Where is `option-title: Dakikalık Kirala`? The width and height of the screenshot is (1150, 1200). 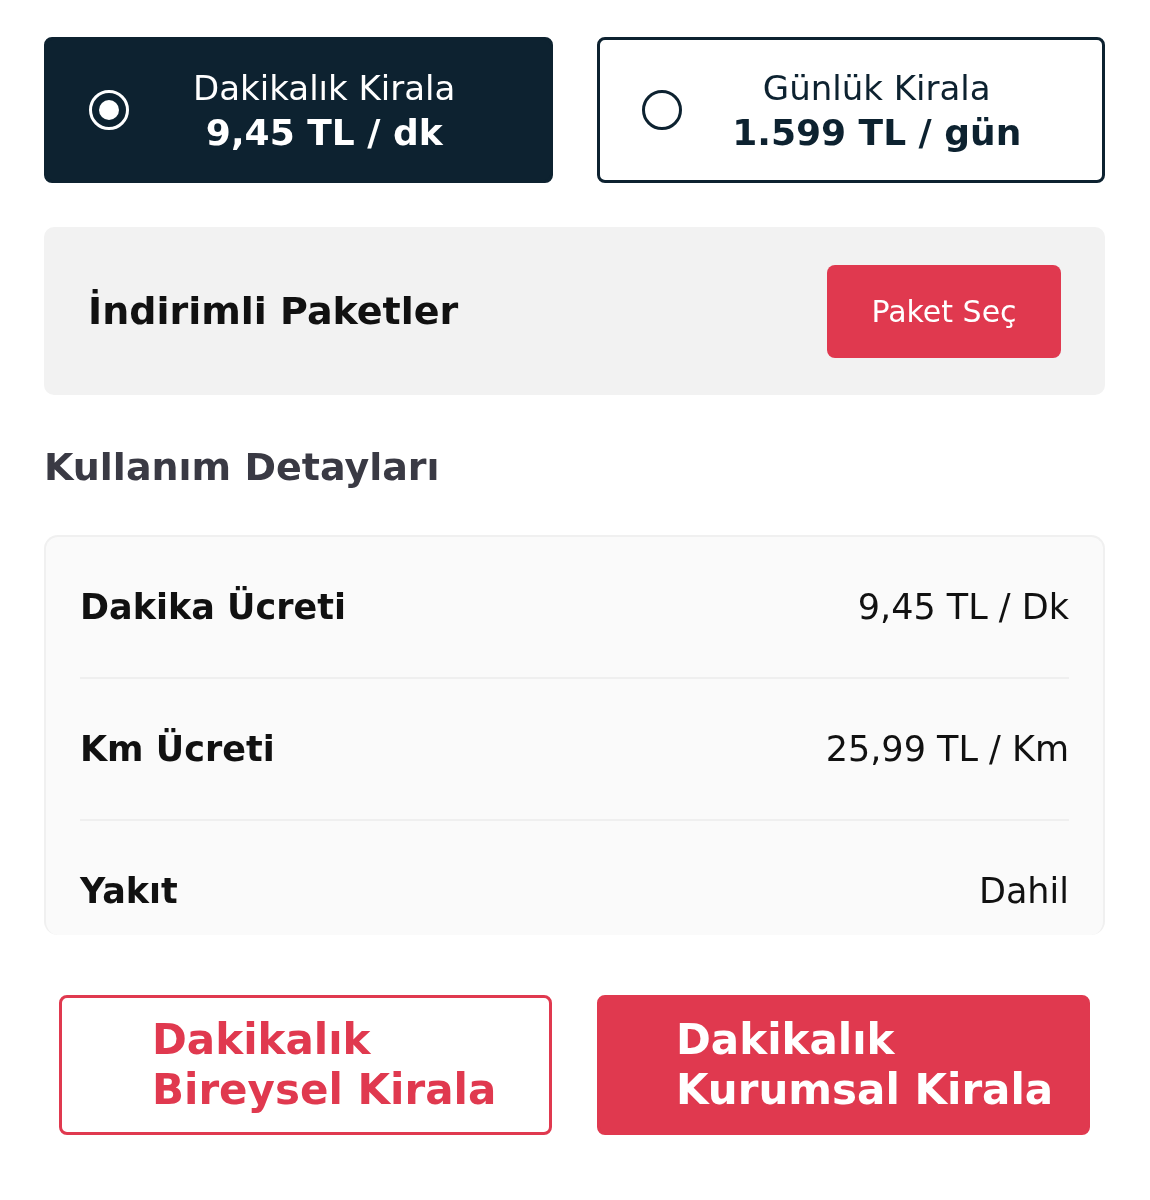
option-title: Dakikalık Kirala is located at coordinates (324, 87).